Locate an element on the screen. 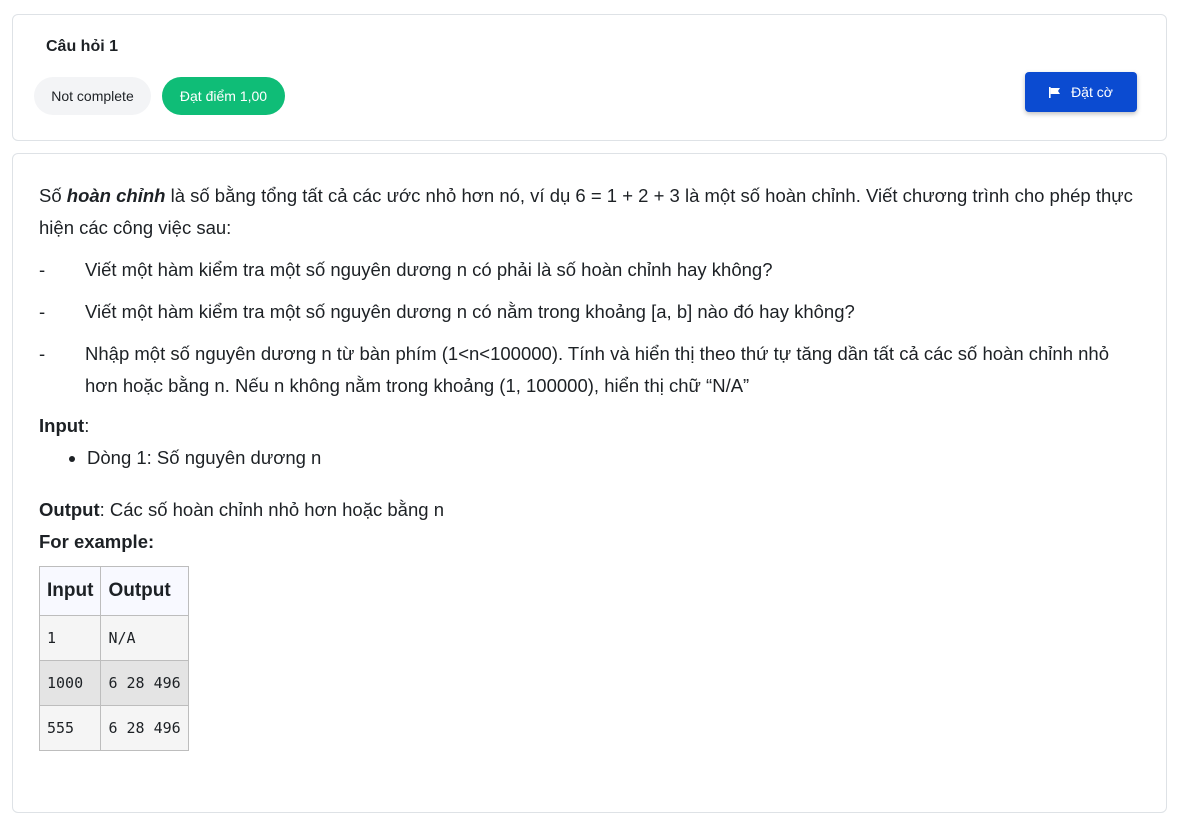 The height and width of the screenshot is (813, 1189). example-heading: For example: is located at coordinates (97, 541).